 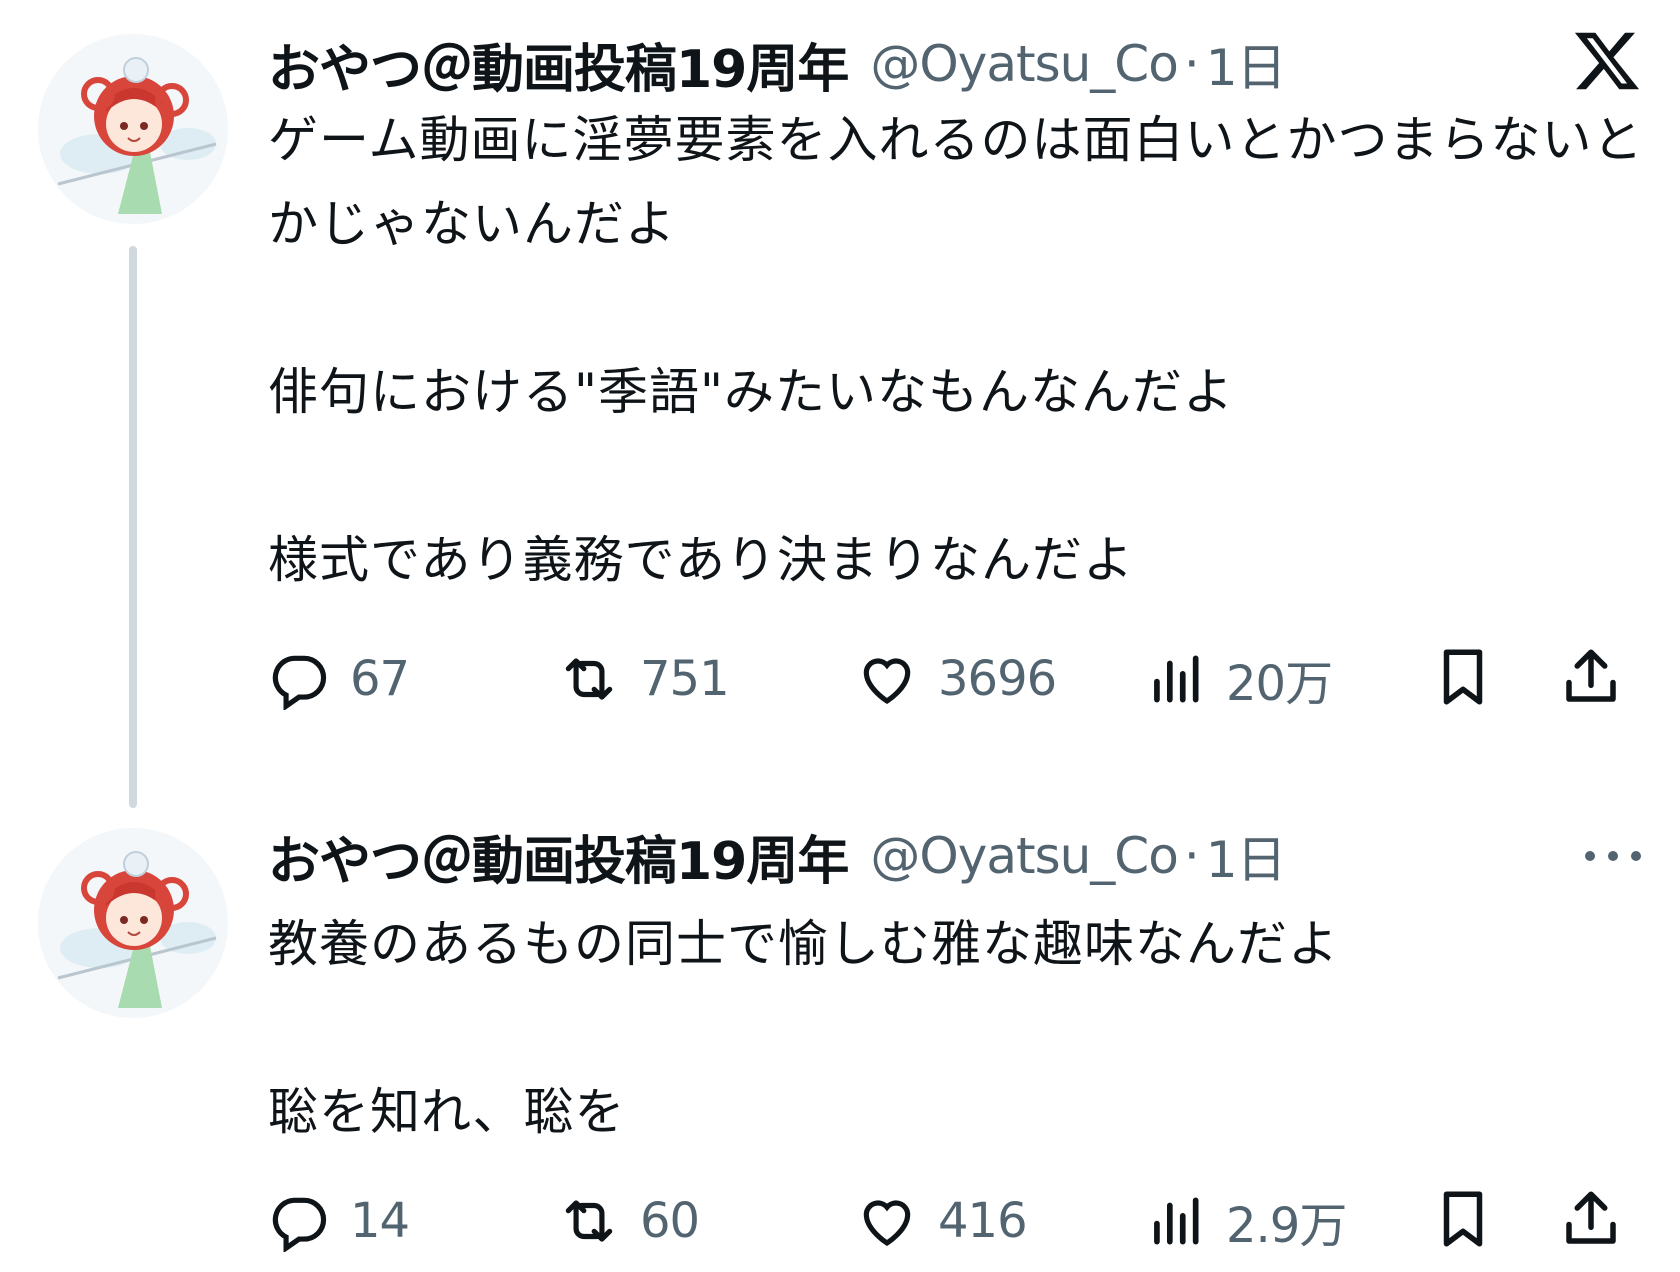 I want to click on retweet-button: 751, so click(x=644, y=679).